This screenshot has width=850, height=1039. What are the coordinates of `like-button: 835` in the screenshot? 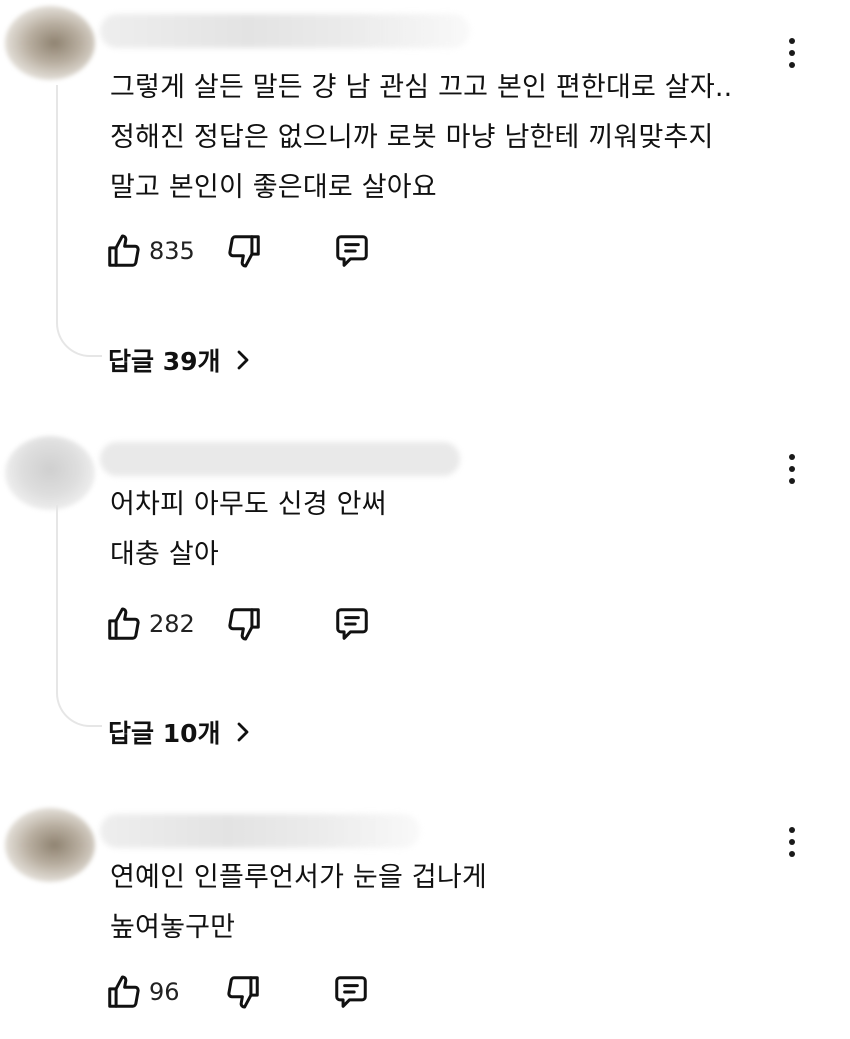 It's located at (150, 251).